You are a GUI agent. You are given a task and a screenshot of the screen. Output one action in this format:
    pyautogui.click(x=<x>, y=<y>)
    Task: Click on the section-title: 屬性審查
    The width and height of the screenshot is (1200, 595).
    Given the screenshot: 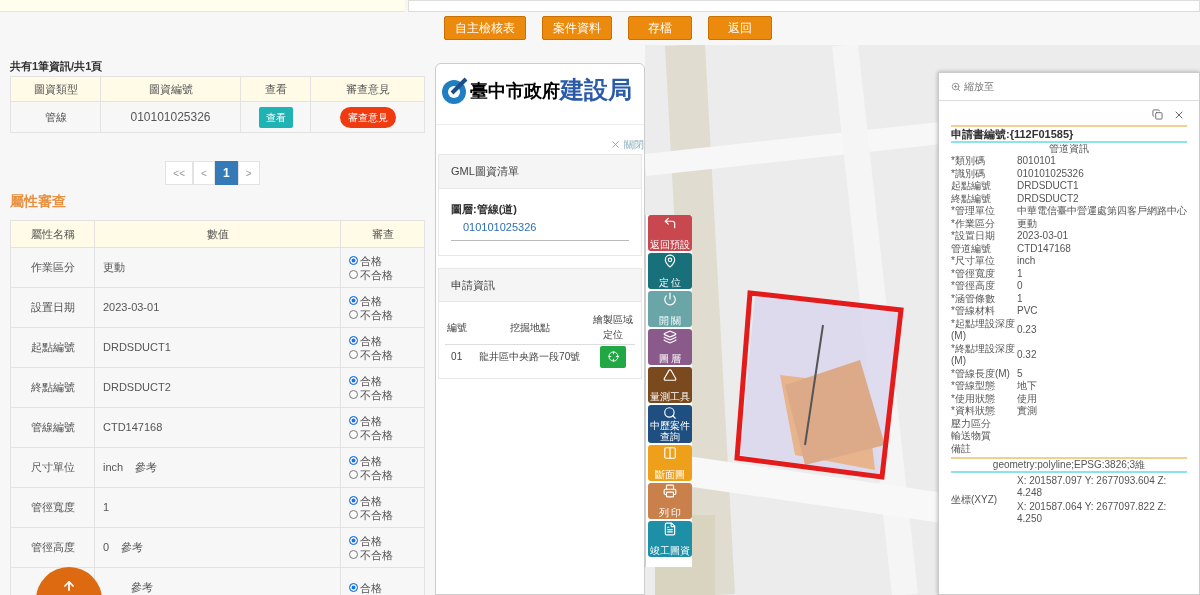 What is the action you would take?
    pyautogui.click(x=38, y=201)
    